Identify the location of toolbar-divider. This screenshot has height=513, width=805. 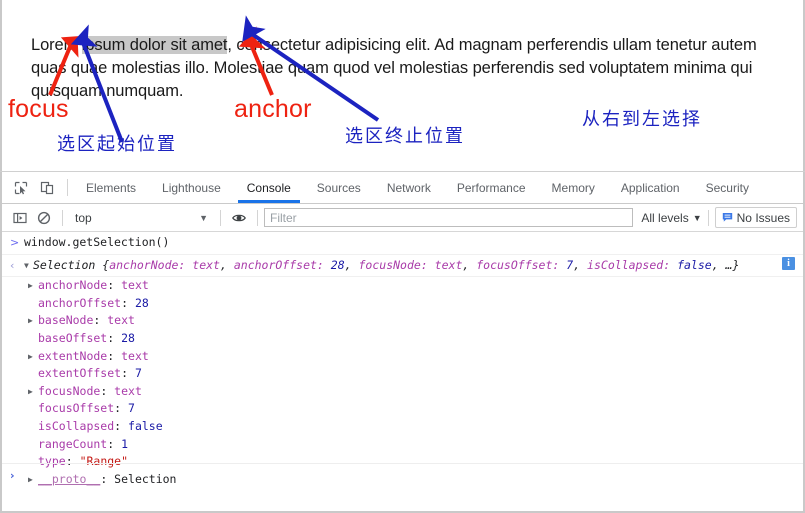
(67, 187).